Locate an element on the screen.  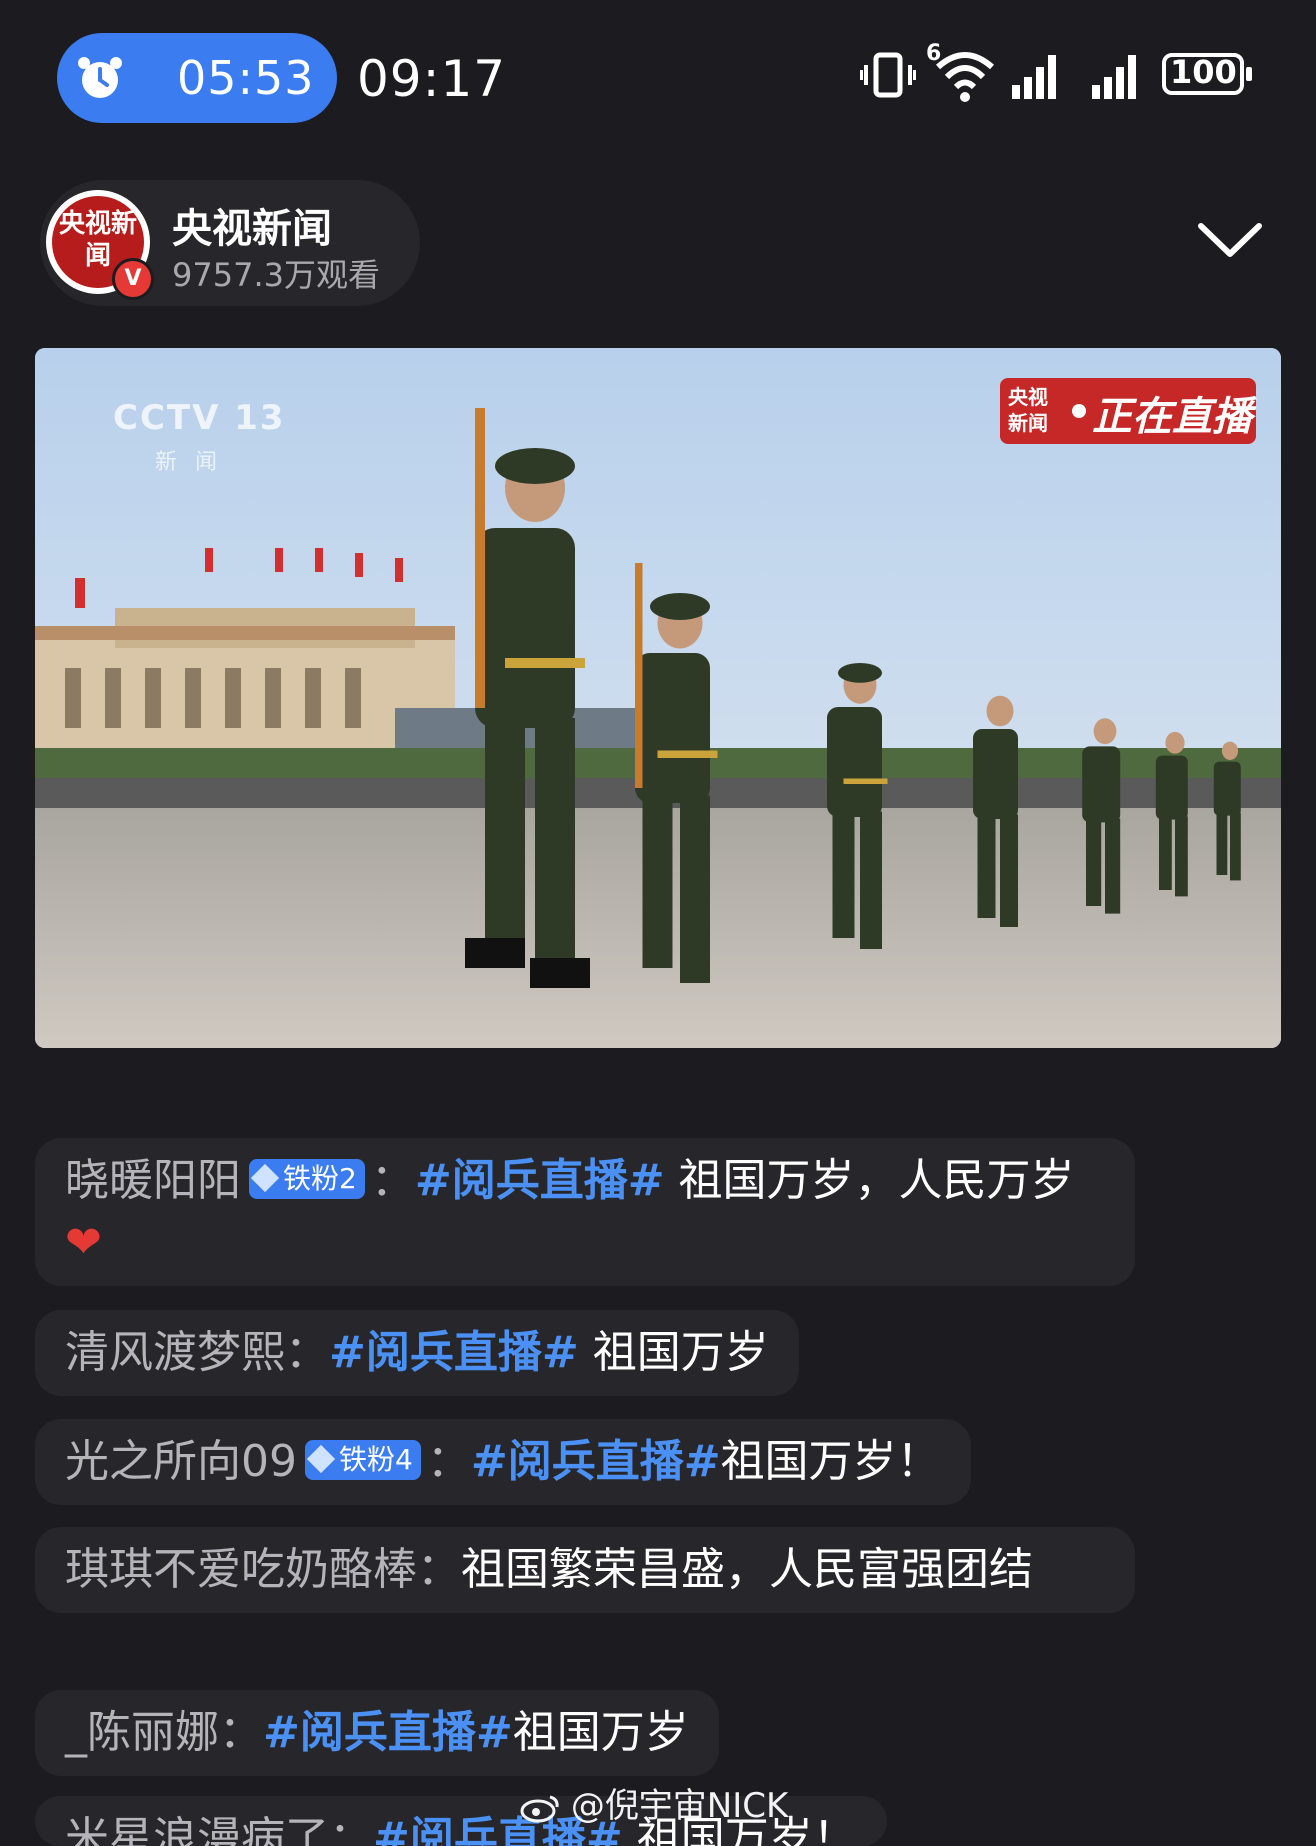
comment-item: 琪琪不爱吃奶酪棒：祖国繁荣昌盛，人民富强团结 is located at coordinates (585, 1570).